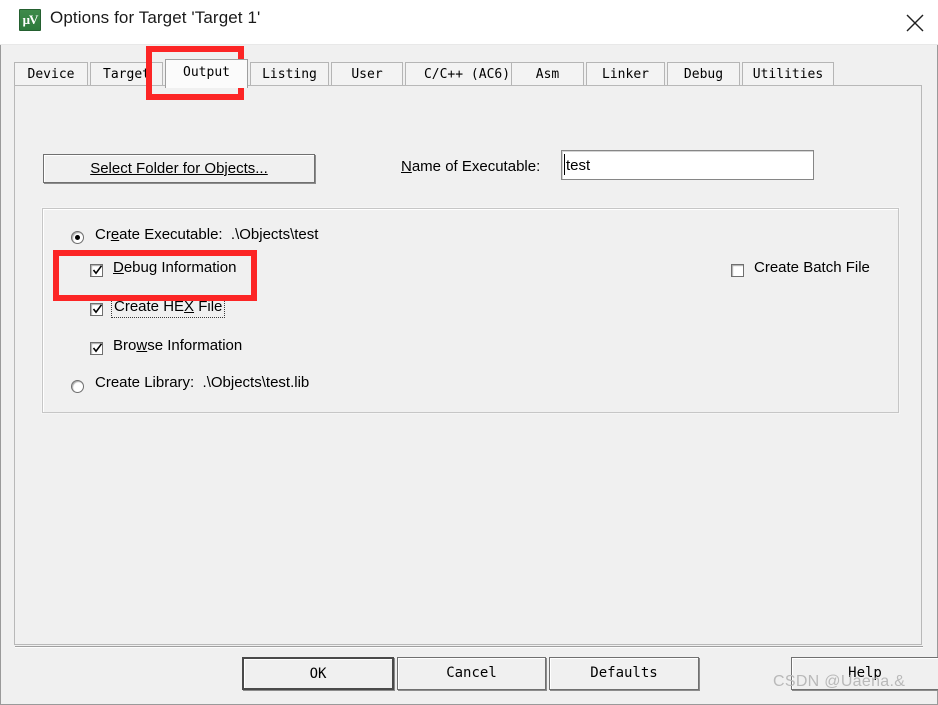 This screenshot has height=705, width=938. I want to click on tab-output: Output, so click(206, 73).